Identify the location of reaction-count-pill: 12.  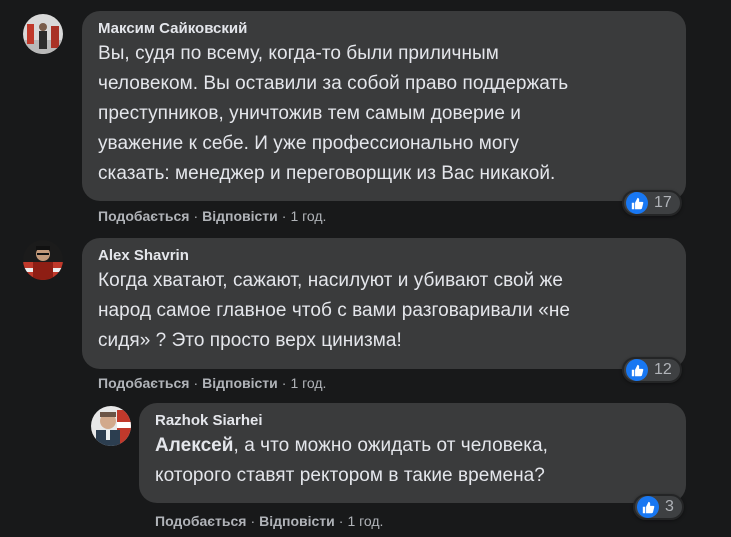
(652, 370).